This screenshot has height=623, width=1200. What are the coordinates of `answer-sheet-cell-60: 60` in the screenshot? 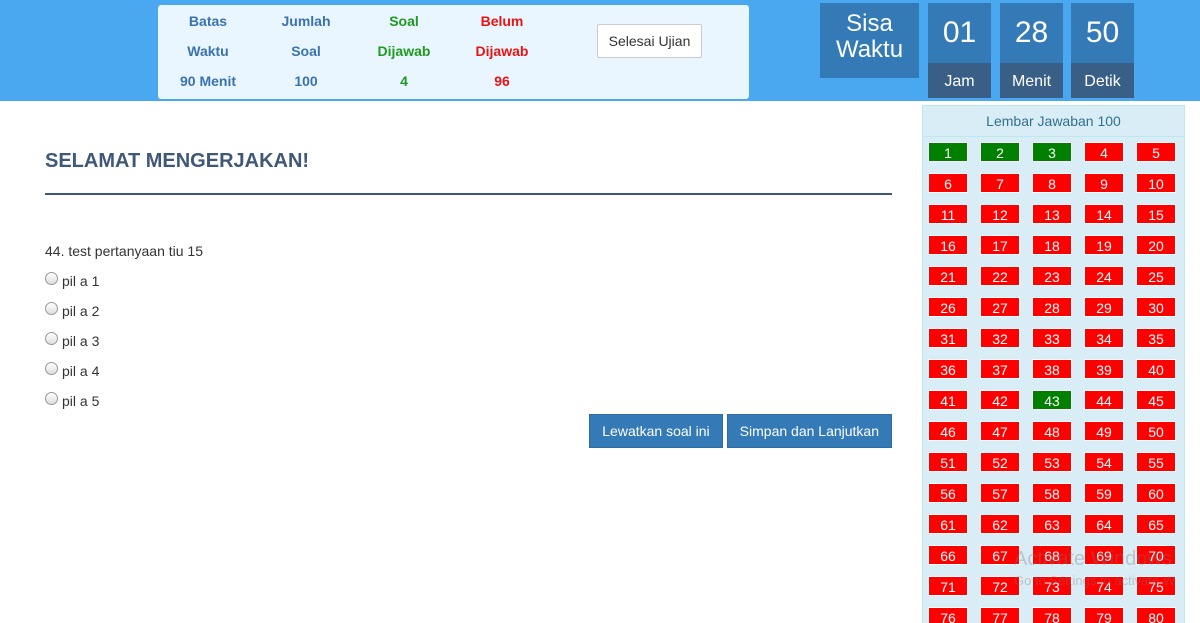 It's located at (1156, 493).